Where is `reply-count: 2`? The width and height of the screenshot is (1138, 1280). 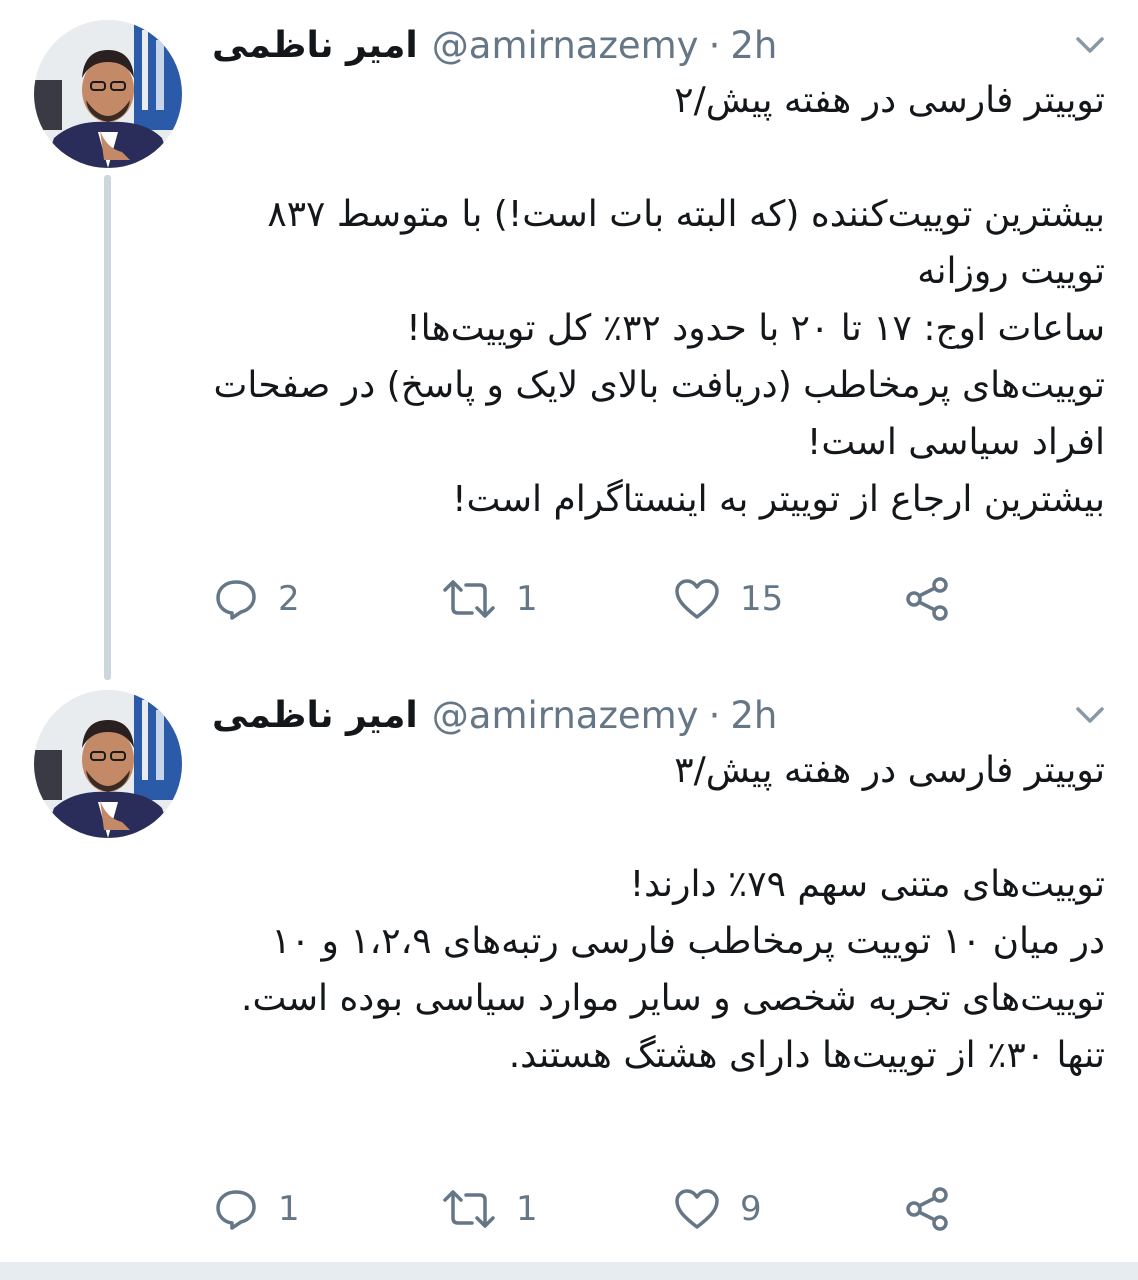 reply-count: 2 is located at coordinates (289, 599).